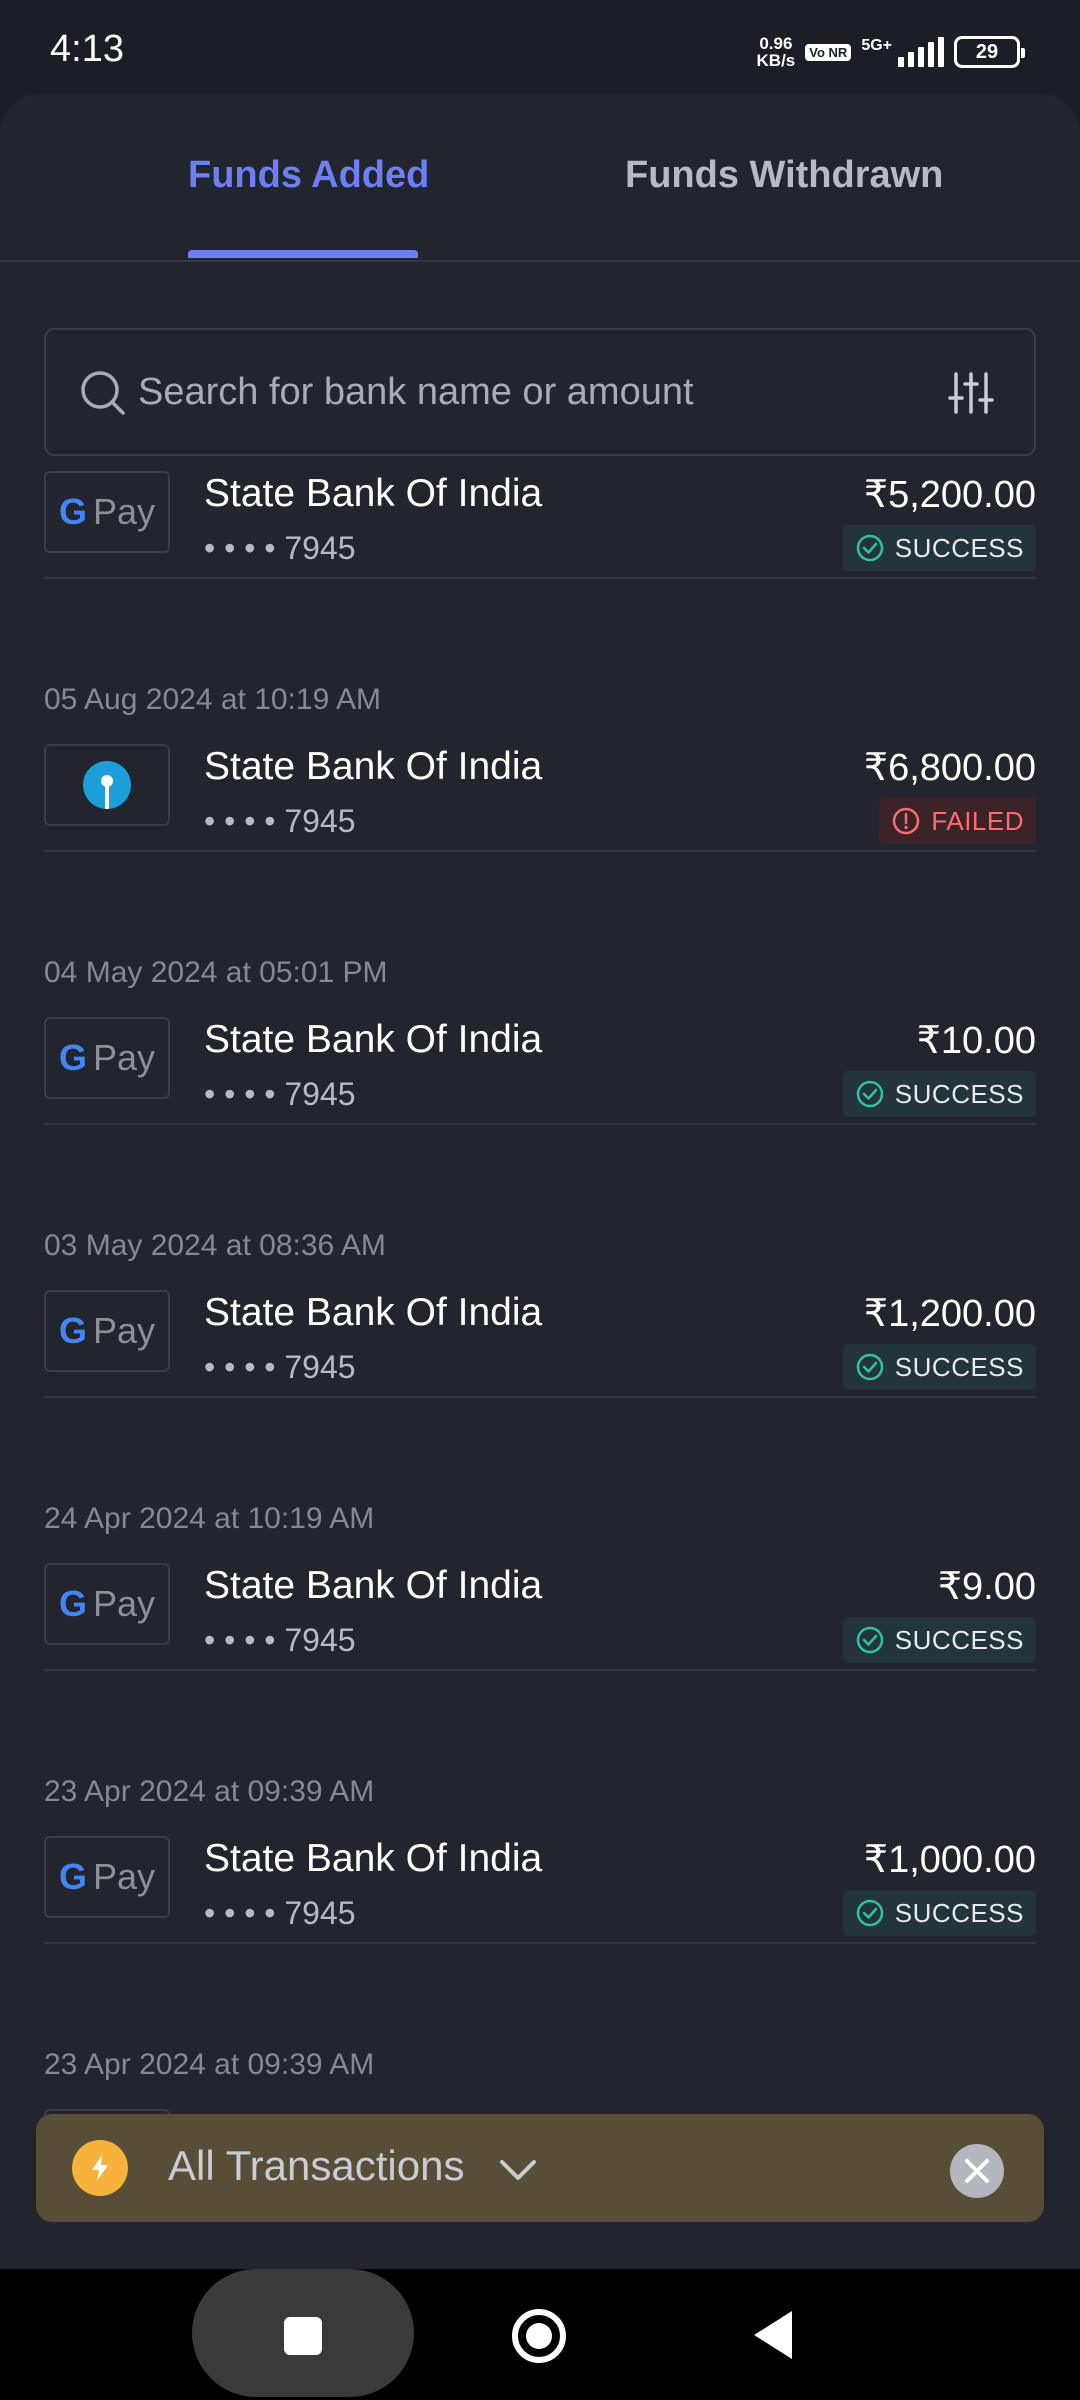 This screenshot has width=1080, height=2400. Describe the element at coordinates (949, 1314) in the screenshot. I see `transaction-amount: ₹1,200.00` at that location.